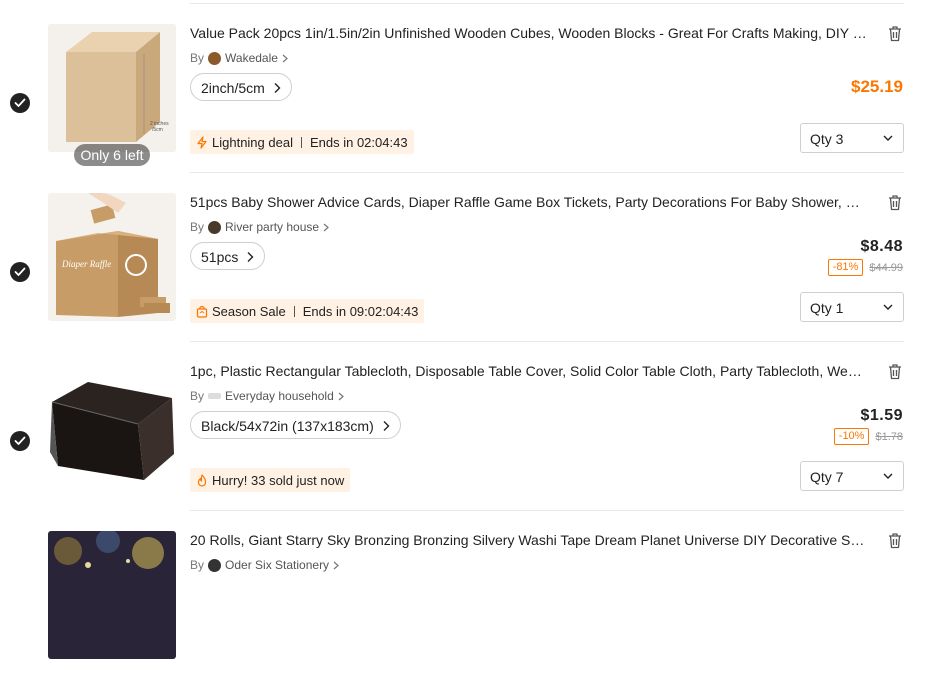 The width and height of the screenshot is (943, 700). What do you see at coordinates (851, 436) in the screenshot?
I see `discount-badge: -10%` at bounding box center [851, 436].